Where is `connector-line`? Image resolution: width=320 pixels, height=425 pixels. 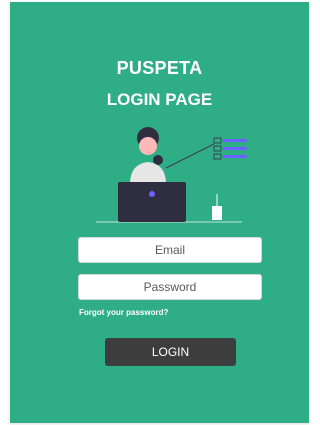
connector-line is located at coordinates (190, 156).